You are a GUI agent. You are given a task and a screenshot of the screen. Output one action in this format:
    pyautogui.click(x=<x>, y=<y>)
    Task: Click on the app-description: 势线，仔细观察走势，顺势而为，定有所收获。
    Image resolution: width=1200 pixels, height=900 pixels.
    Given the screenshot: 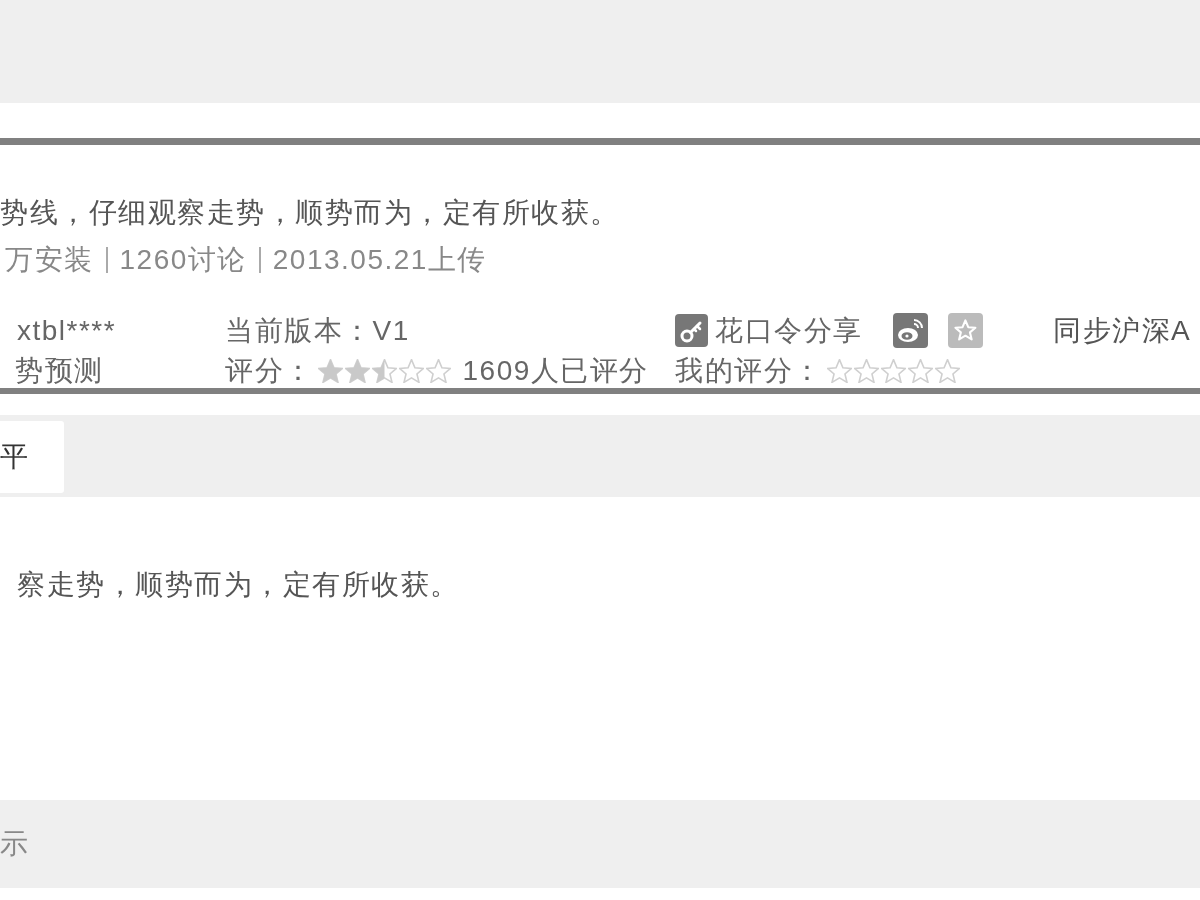 What is the action you would take?
    pyautogui.click(x=310, y=213)
    